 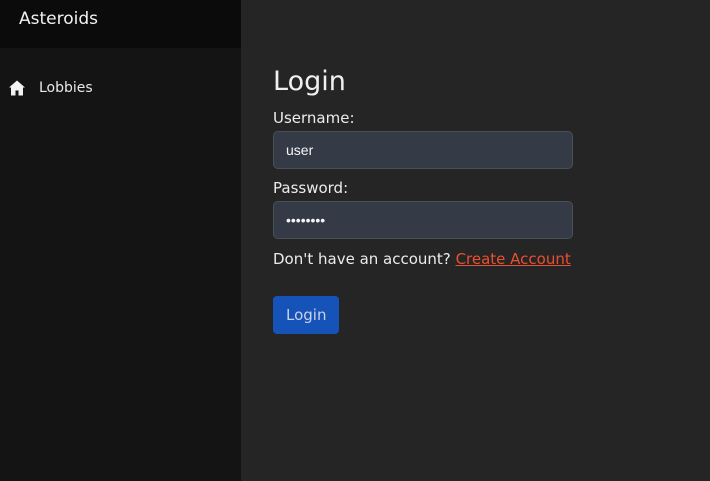 What do you see at coordinates (120, 24) in the screenshot?
I see `app-title: Asteroids` at bounding box center [120, 24].